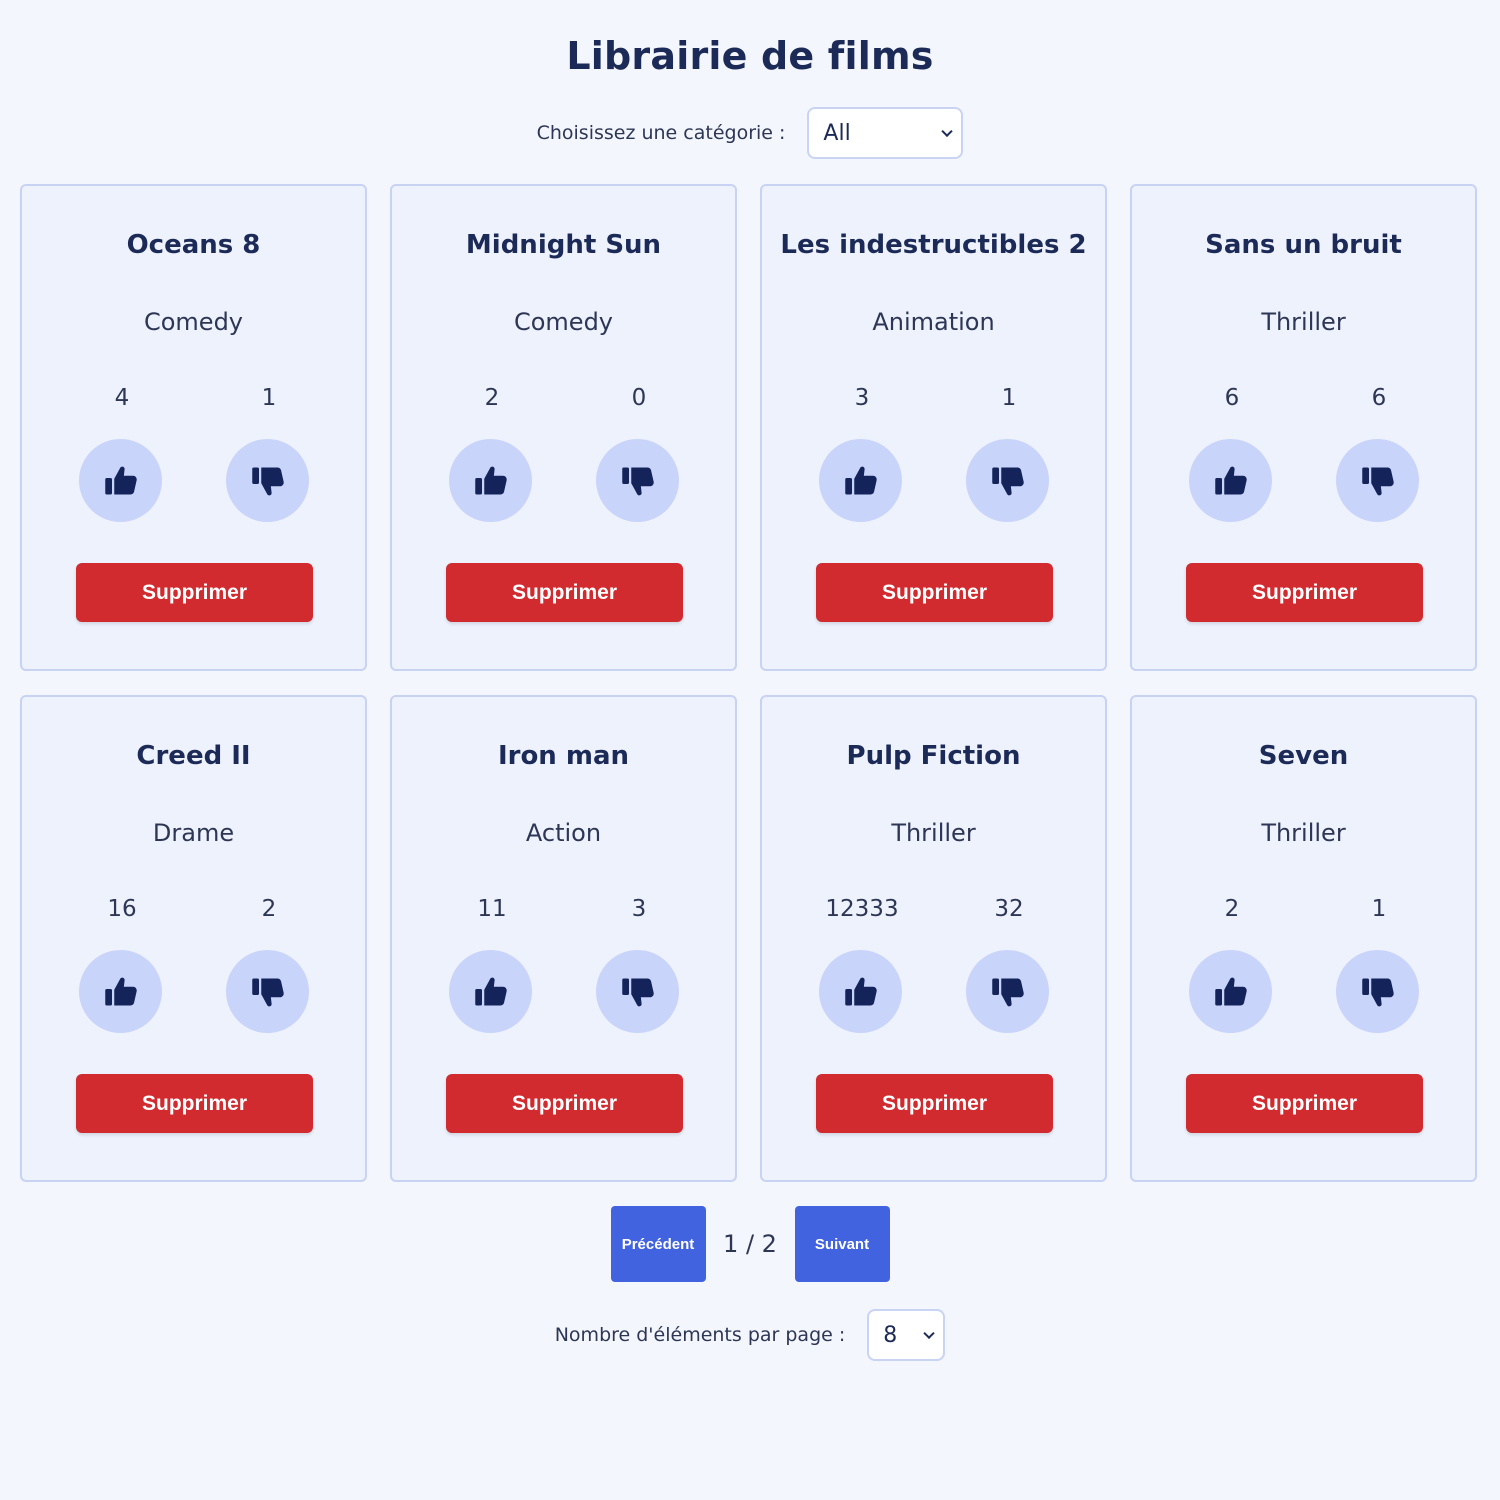 This screenshot has width=1500, height=1500. I want to click on movie-title: Oceans 8, so click(193, 245).